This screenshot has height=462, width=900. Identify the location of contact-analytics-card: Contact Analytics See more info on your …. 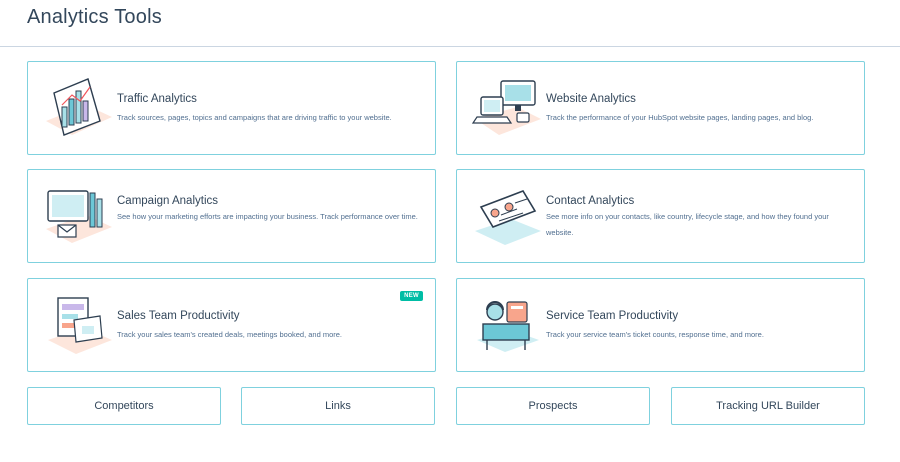
(660, 216).